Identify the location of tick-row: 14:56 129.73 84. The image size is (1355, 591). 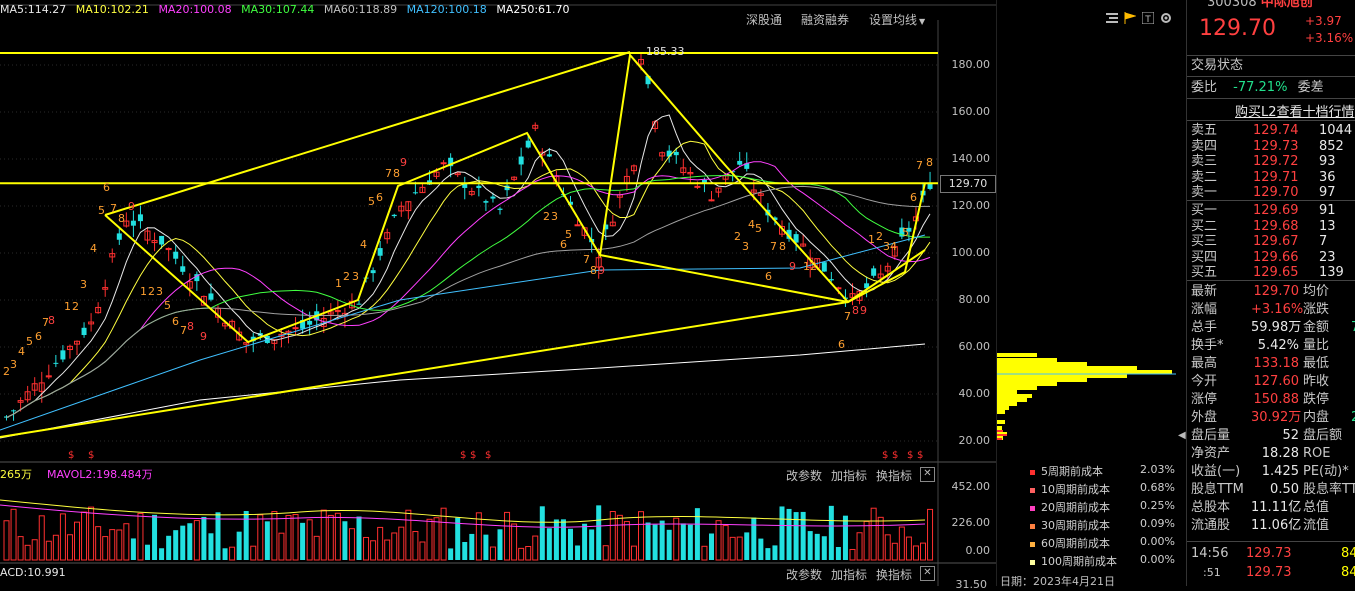
(1273, 553).